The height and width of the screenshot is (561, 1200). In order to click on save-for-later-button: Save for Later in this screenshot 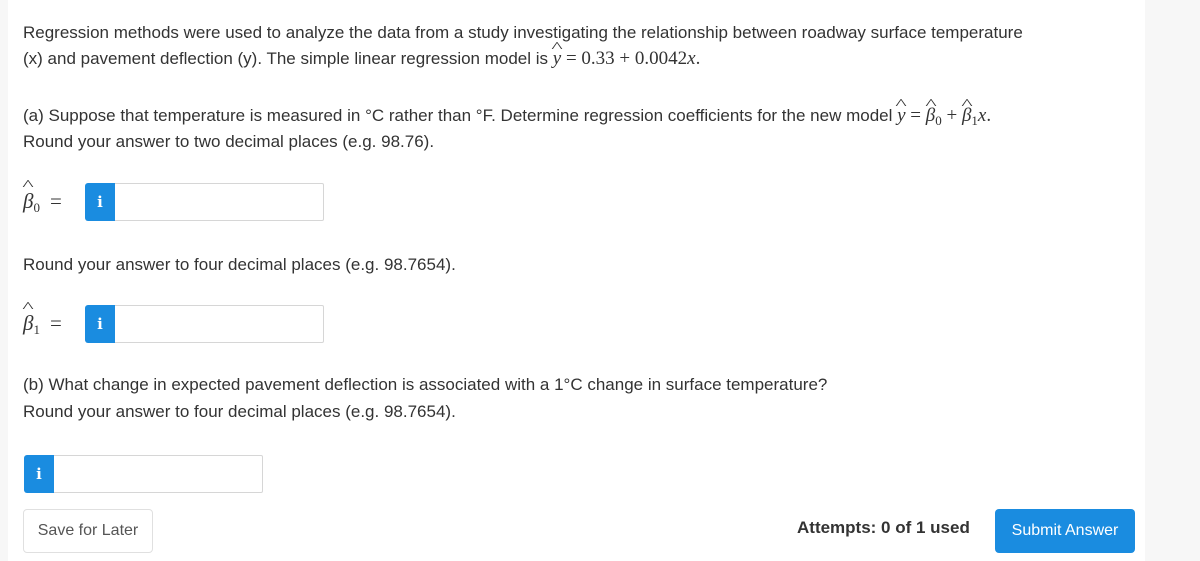, I will do `click(88, 531)`.